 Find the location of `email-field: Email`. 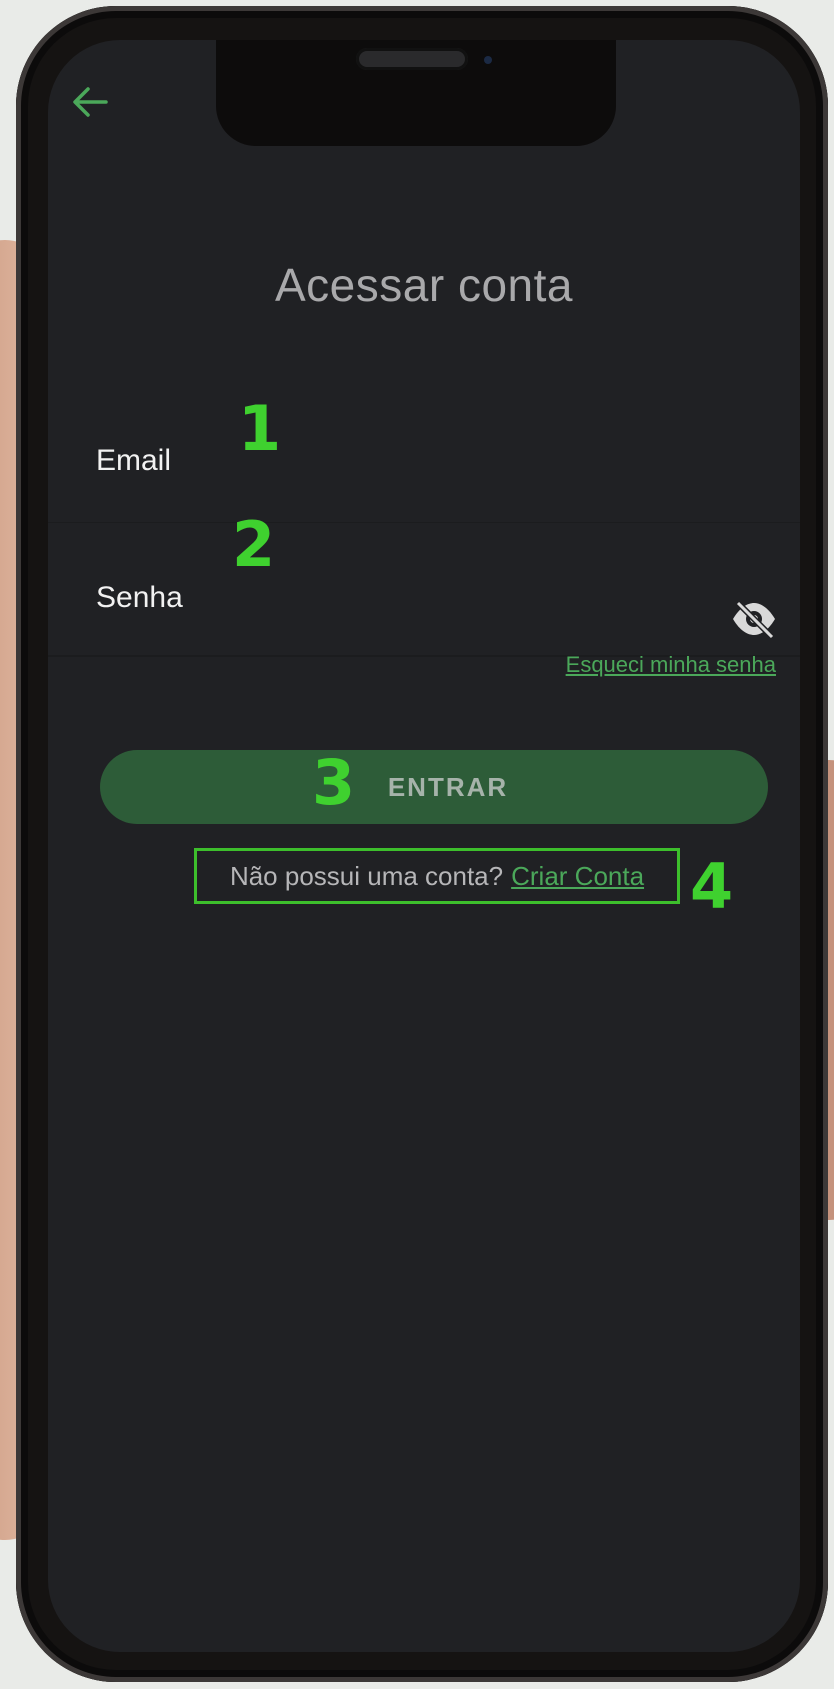

email-field: Email is located at coordinates (424, 457).